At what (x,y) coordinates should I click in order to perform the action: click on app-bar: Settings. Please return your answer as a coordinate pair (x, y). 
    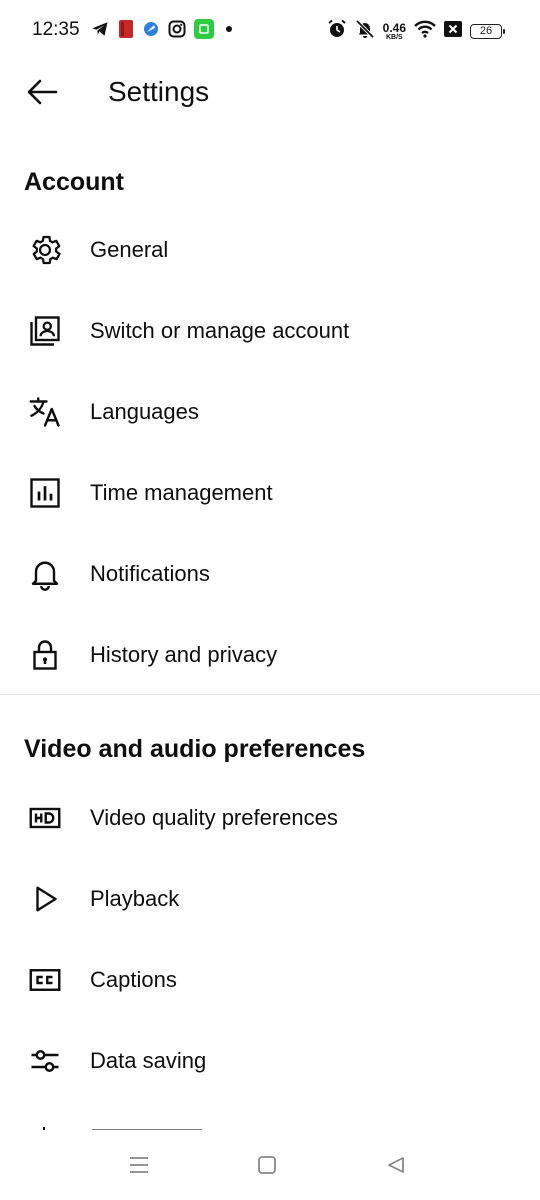
    Looking at the image, I should click on (270, 93).